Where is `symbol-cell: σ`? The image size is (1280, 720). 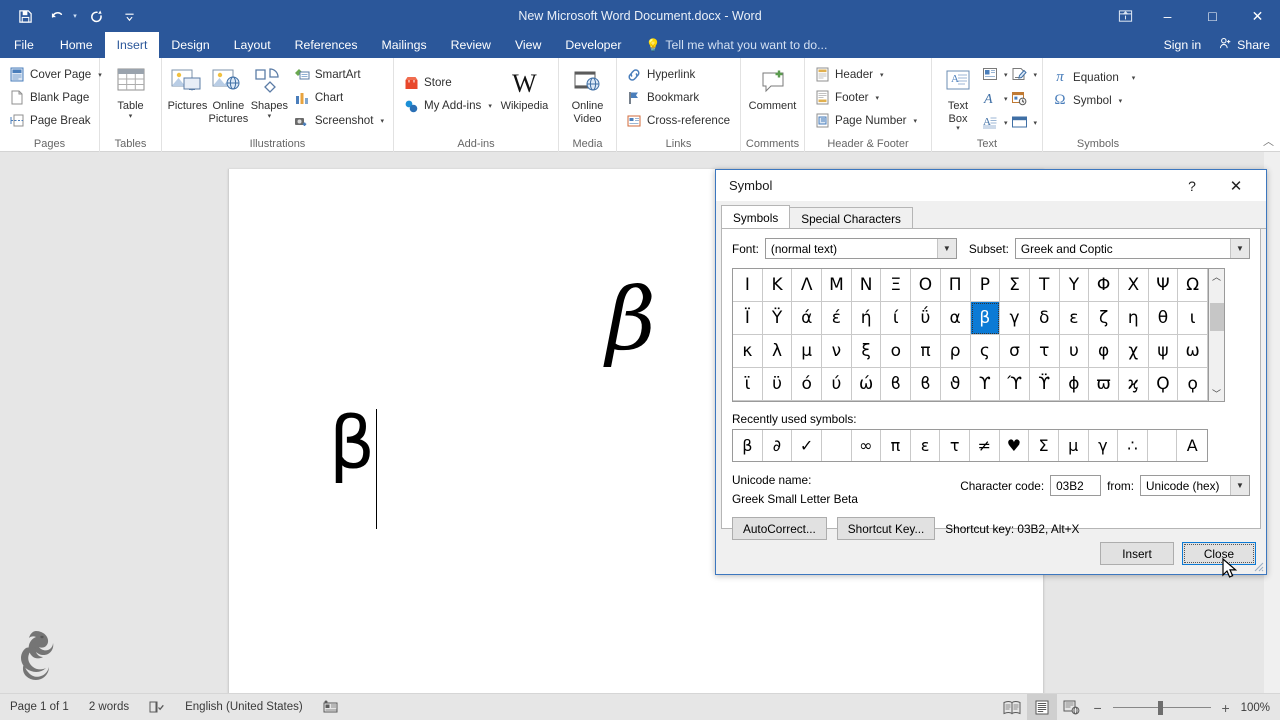 symbol-cell: σ is located at coordinates (1015, 351).